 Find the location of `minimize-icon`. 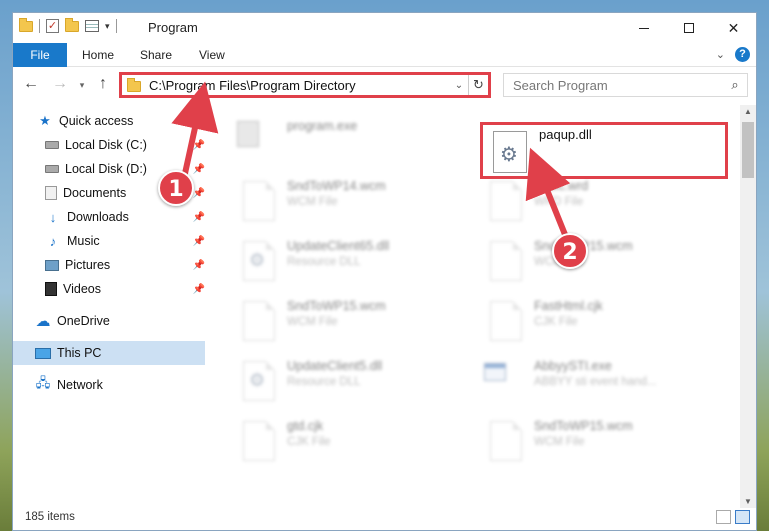

minimize-icon is located at coordinates (643, 28).